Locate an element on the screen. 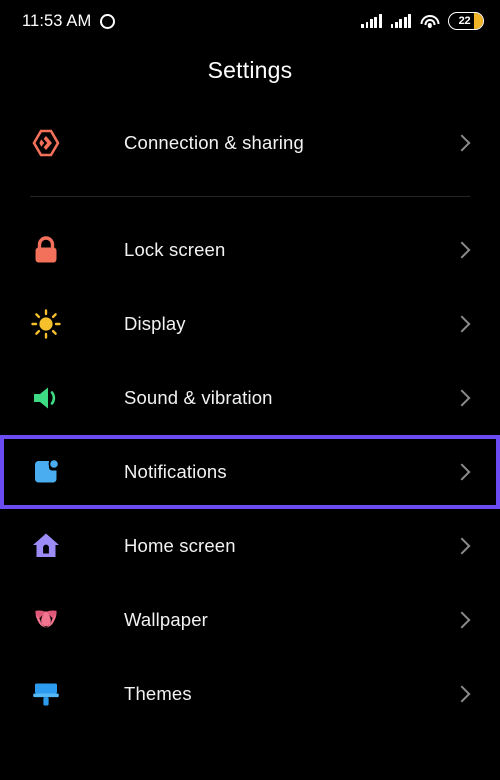 Image resolution: width=500 pixels, height=780 pixels. status-bar-left: 11:53 AM is located at coordinates (69, 21).